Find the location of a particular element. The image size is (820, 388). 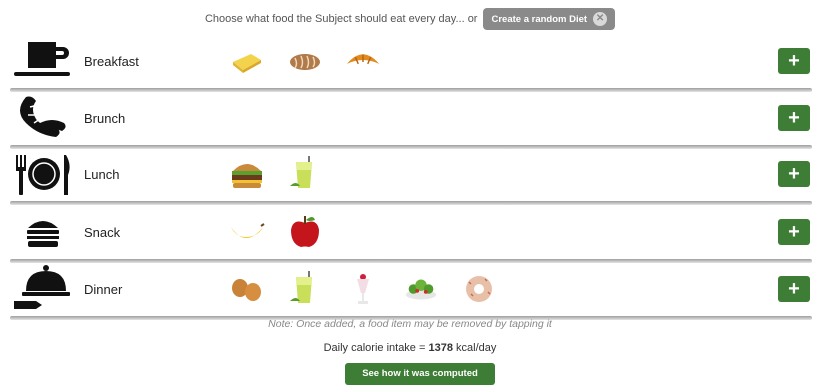

food-list-breakfast is located at coordinates (503, 61).